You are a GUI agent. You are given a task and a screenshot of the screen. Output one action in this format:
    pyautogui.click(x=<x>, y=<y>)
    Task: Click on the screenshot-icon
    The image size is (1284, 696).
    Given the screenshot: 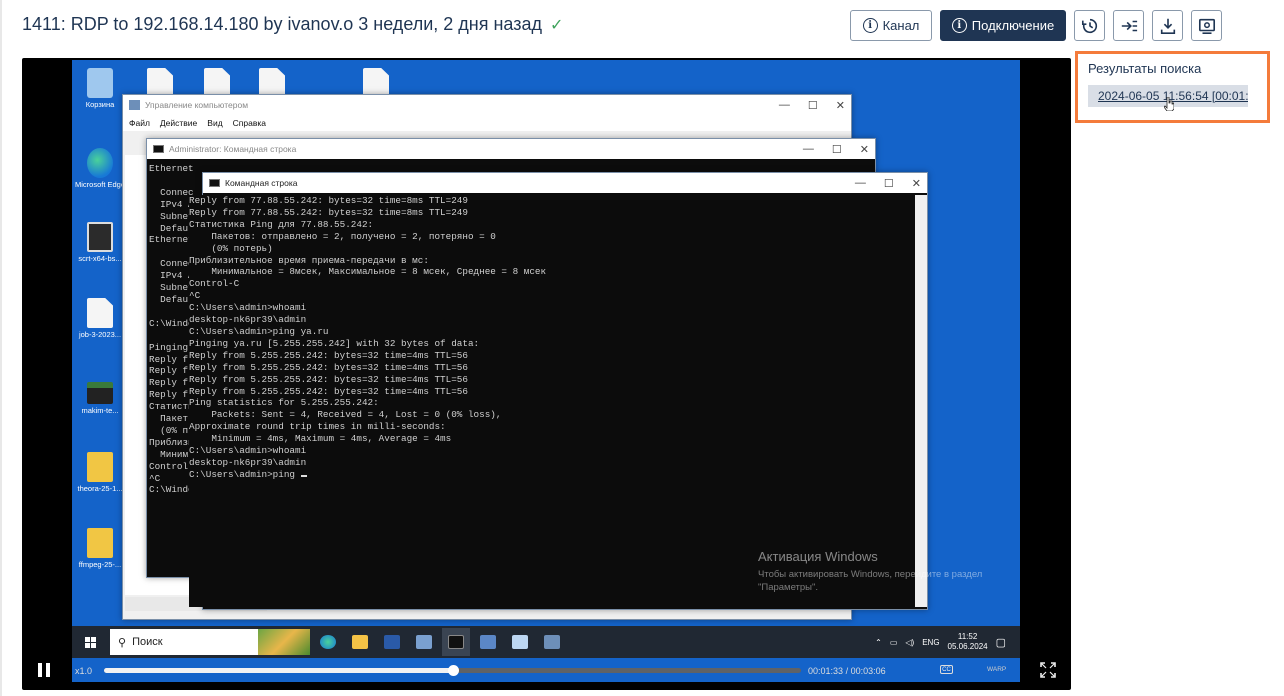 What is the action you would take?
    pyautogui.click(x=1206, y=26)
    